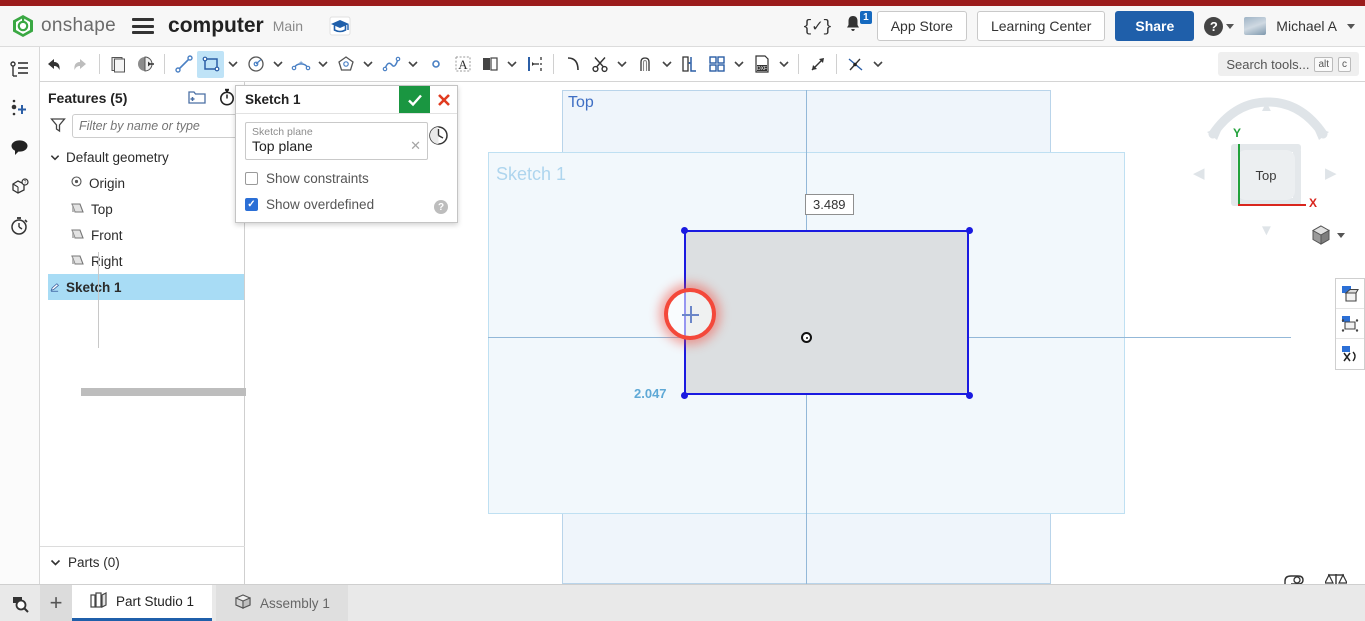 Image resolution: width=1365 pixels, height=621 pixels. What do you see at coordinates (806, 337) in the screenshot?
I see `origin-point-marker` at bounding box center [806, 337].